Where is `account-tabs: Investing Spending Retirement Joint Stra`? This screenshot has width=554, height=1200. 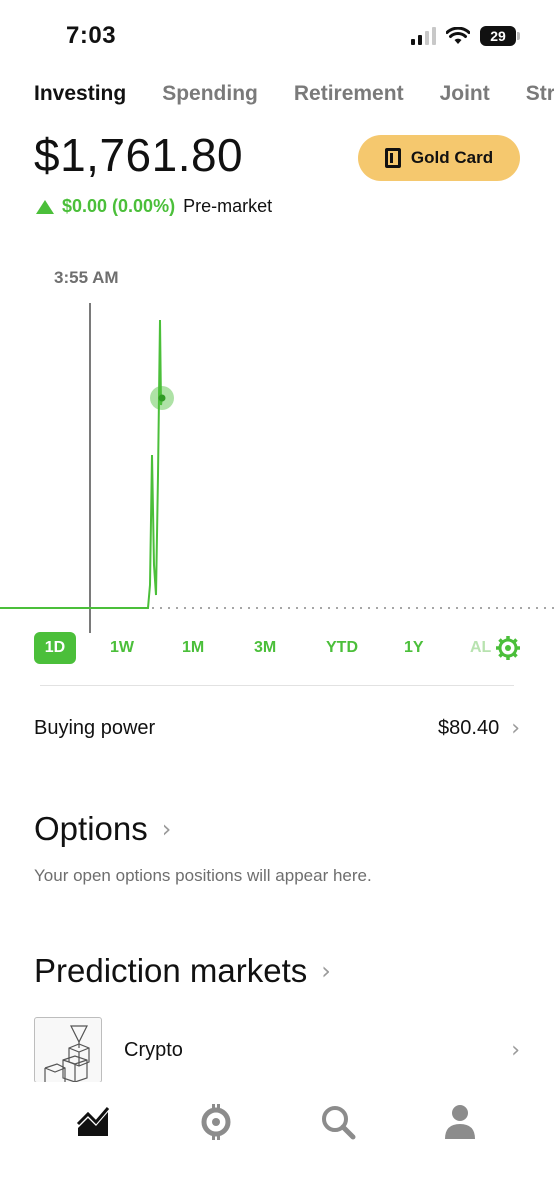 account-tabs: Investing Spending Retirement Joint Stra is located at coordinates (294, 94).